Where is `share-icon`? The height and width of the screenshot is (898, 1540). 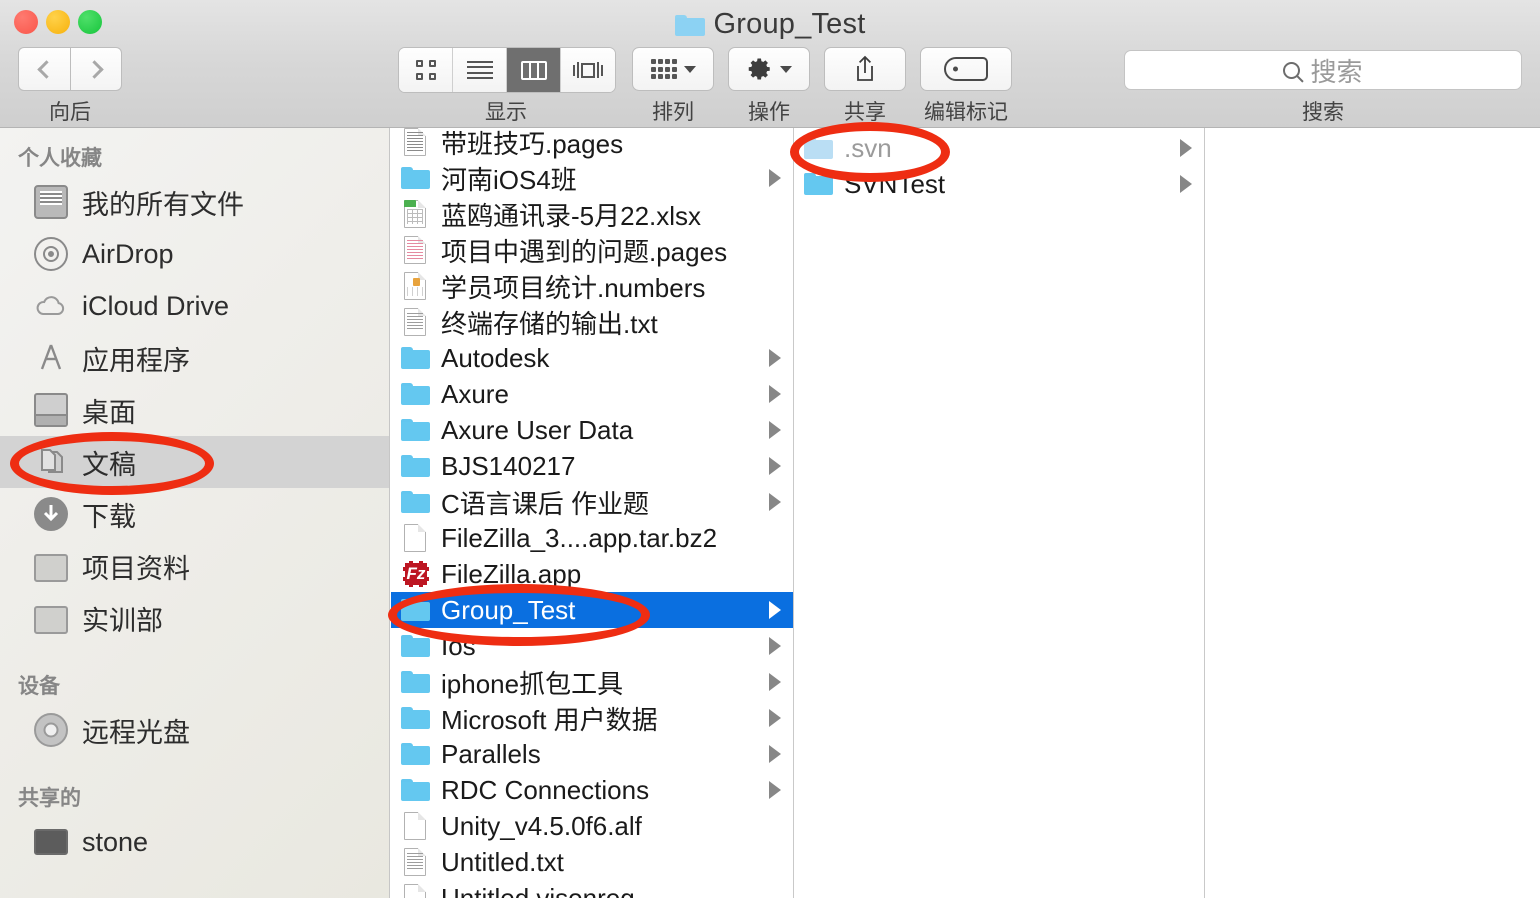 share-icon is located at coordinates (865, 69).